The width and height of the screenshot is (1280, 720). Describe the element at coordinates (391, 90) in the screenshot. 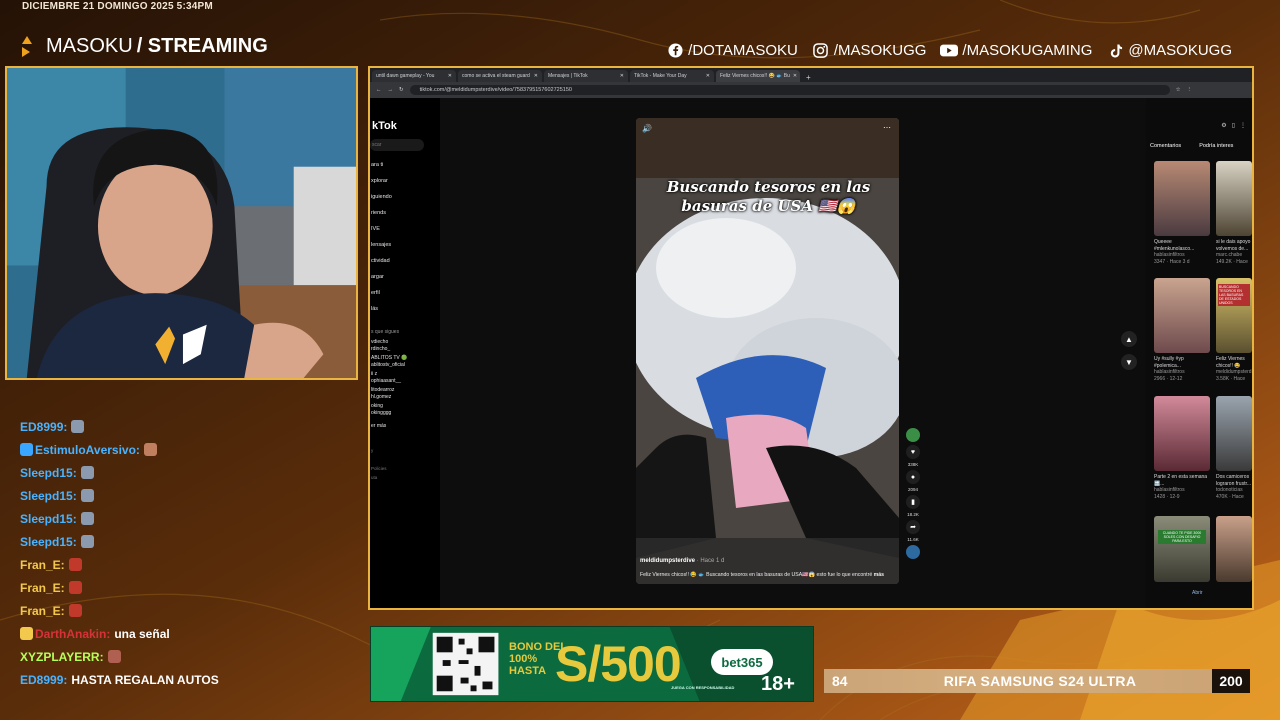

I see `forward-icon: →` at that location.